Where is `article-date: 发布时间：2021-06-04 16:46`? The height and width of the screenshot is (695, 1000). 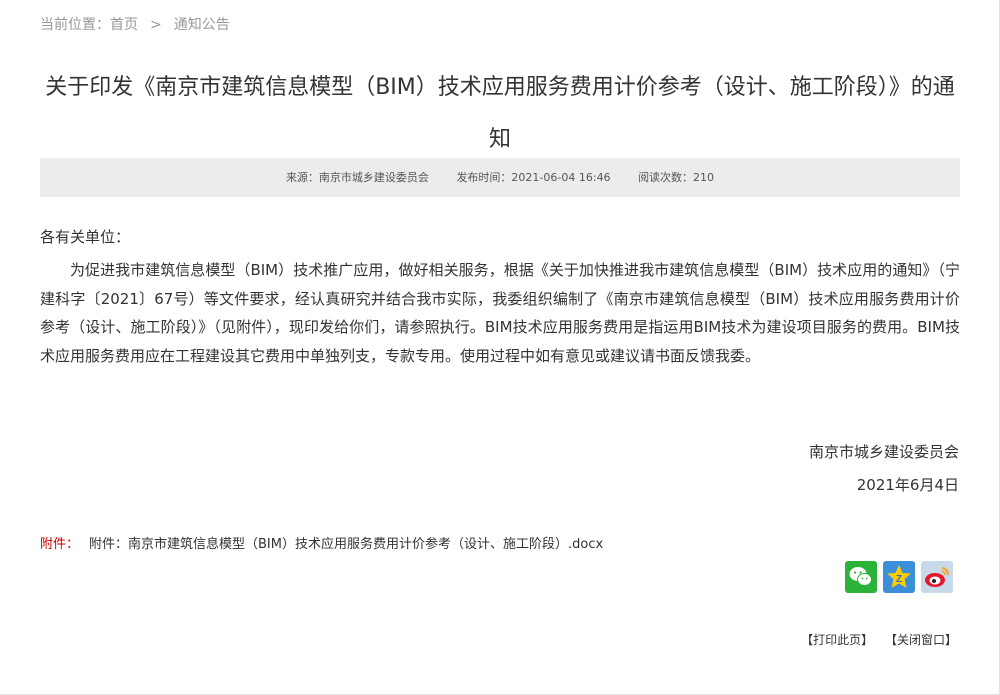 article-date: 发布时间：2021-06-04 16:46 is located at coordinates (533, 177).